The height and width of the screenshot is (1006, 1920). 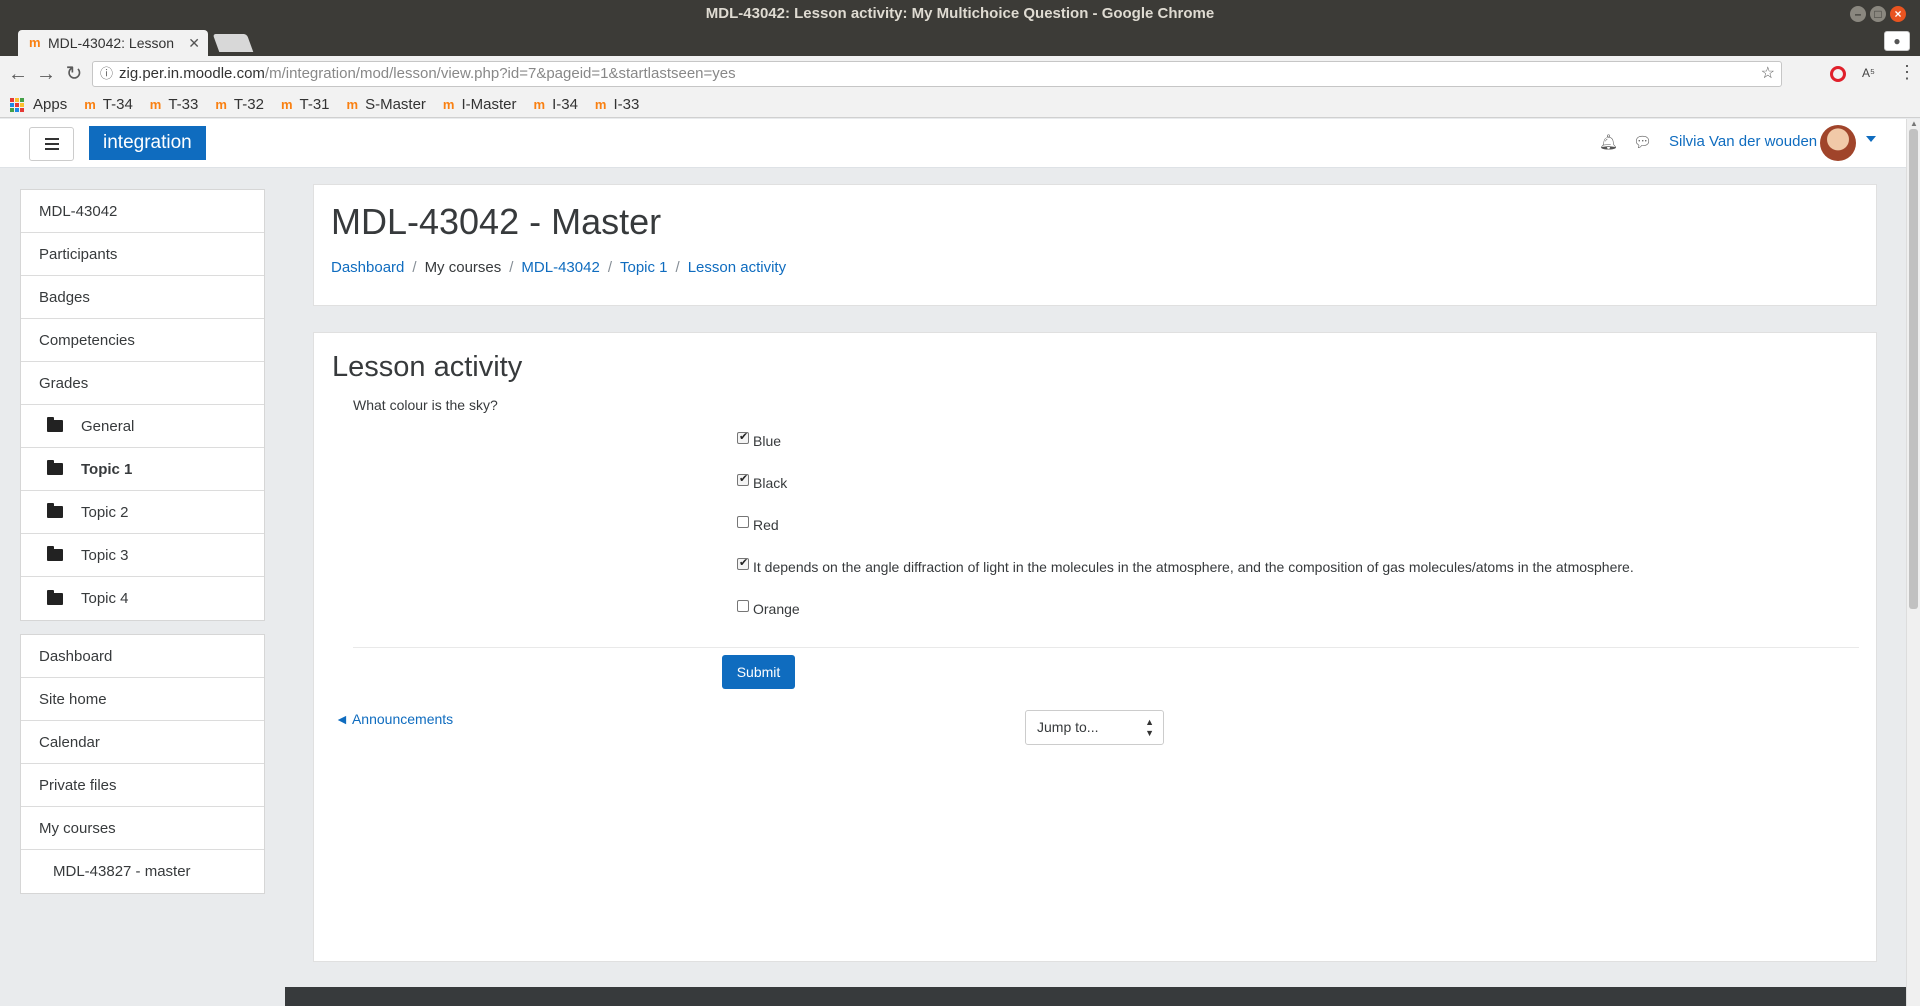 I want to click on nav-item-badges: Badges, so click(x=142, y=297).